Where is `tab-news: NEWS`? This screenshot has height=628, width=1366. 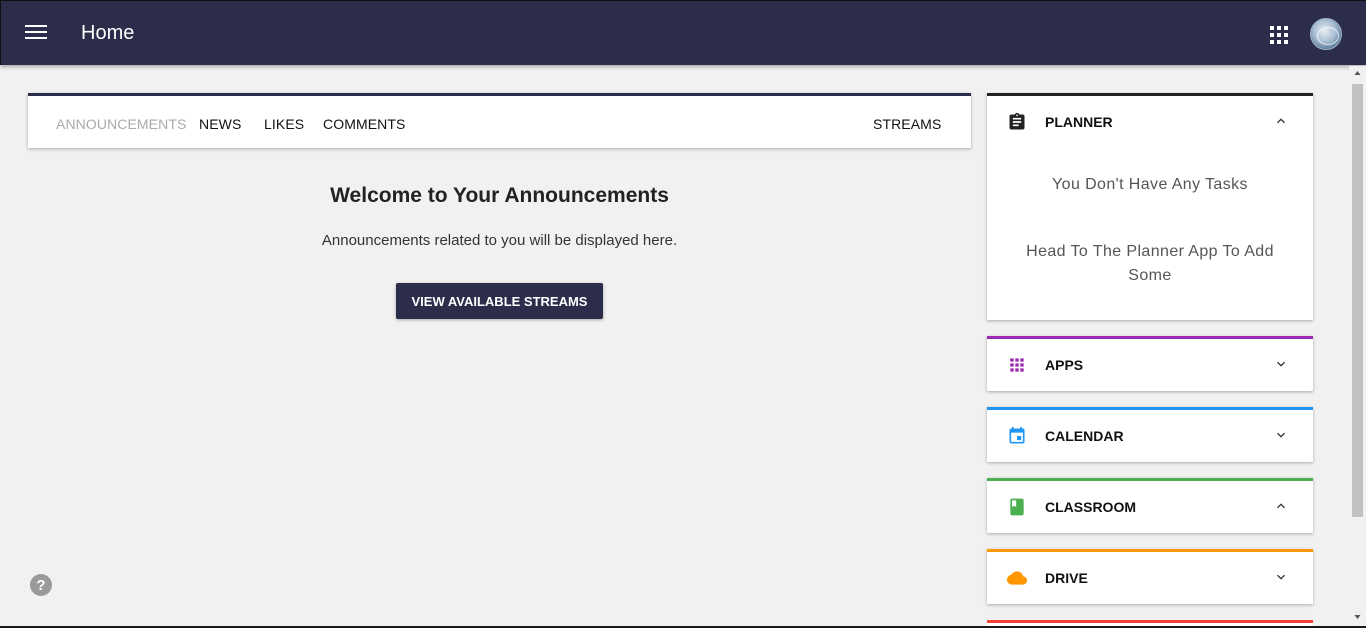
tab-news: NEWS is located at coordinates (220, 124).